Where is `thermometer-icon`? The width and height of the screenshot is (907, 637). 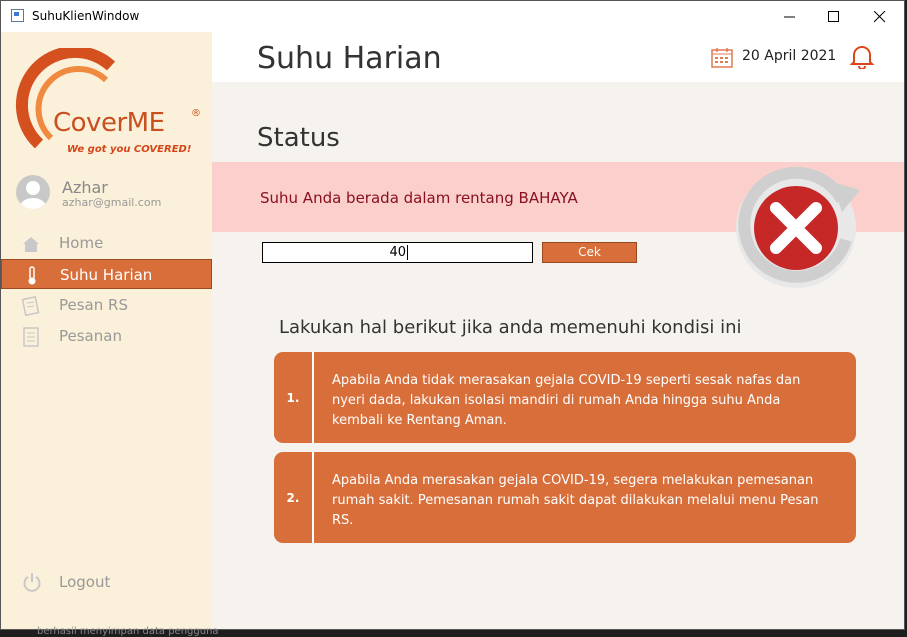 thermometer-icon is located at coordinates (32, 276).